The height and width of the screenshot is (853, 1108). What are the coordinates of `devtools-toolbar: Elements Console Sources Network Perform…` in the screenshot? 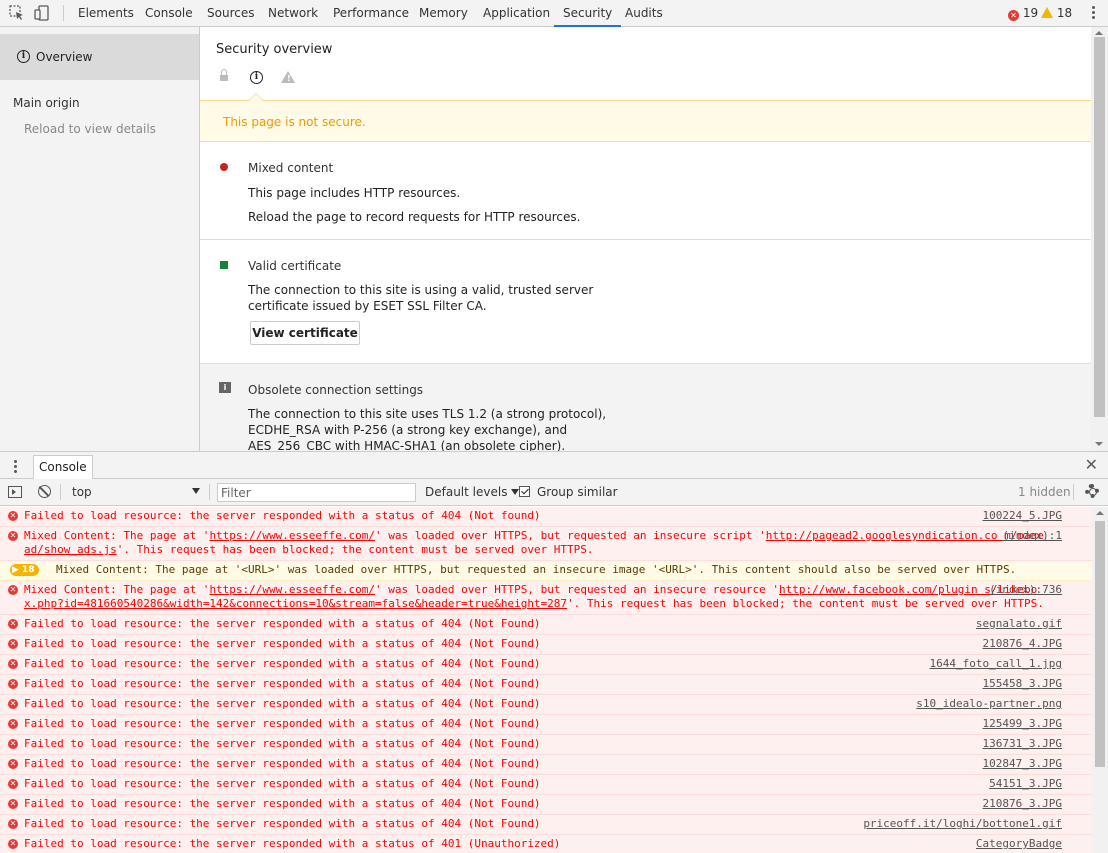 It's located at (554, 13).